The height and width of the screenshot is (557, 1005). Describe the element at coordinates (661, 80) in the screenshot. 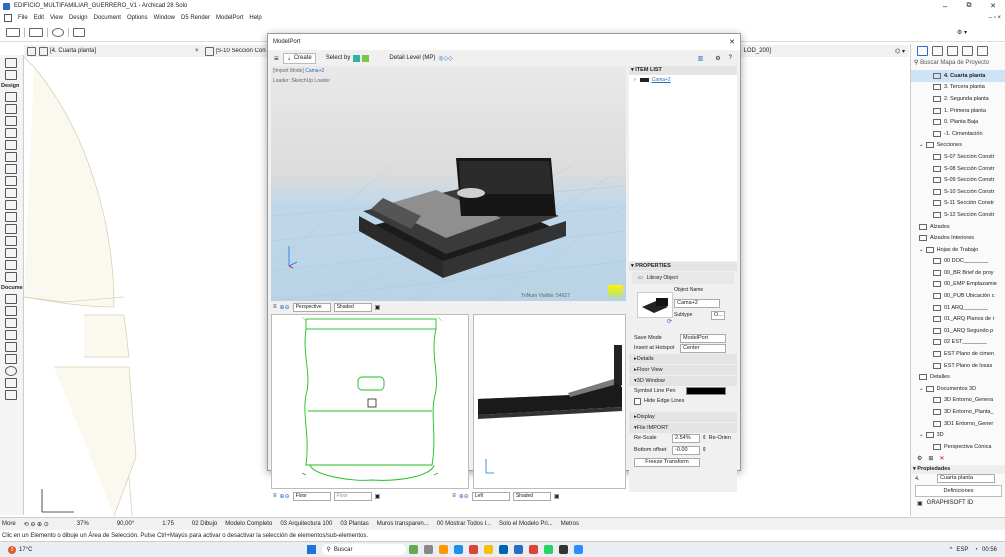

I see `item-name-link: Cama+2` at that location.